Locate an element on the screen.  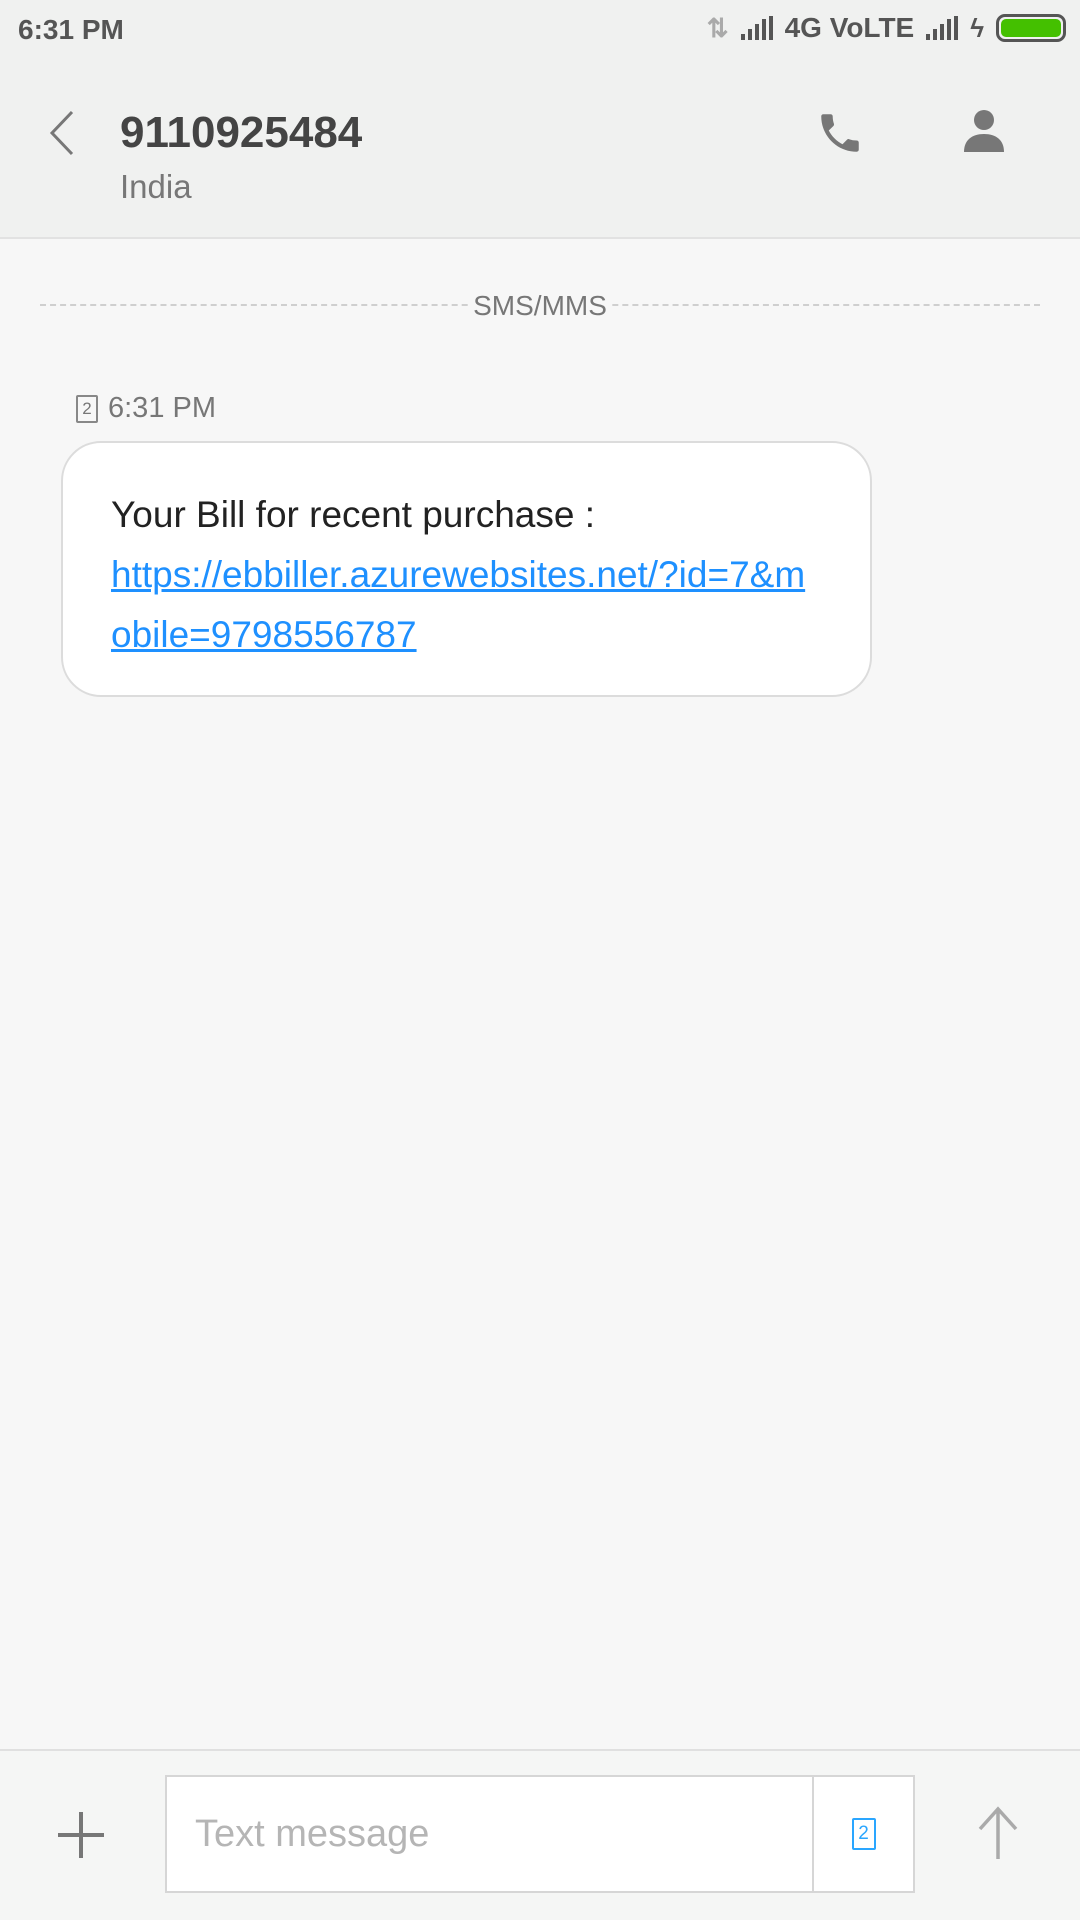
status-icons: ⇅ 4G VoLTE ϟ is located at coordinates (886, 28).